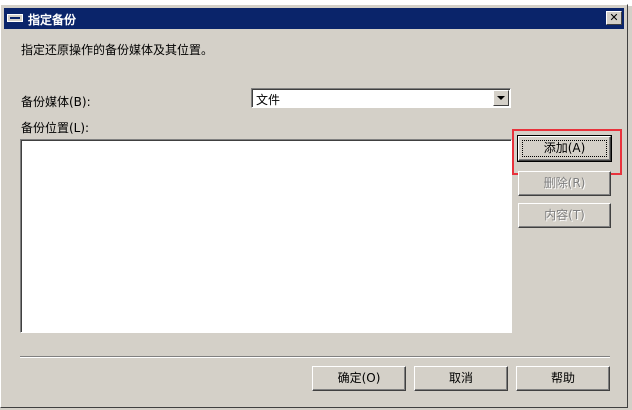 This screenshot has height=410, width=632. What do you see at coordinates (268, 100) in the screenshot?
I see `backup-media-value: 文件` at bounding box center [268, 100].